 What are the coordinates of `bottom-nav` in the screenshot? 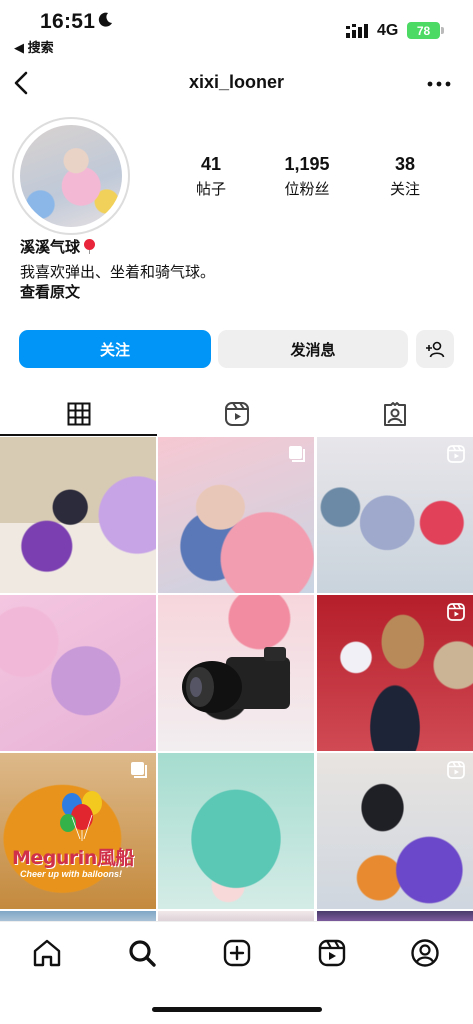 It's located at (236, 953).